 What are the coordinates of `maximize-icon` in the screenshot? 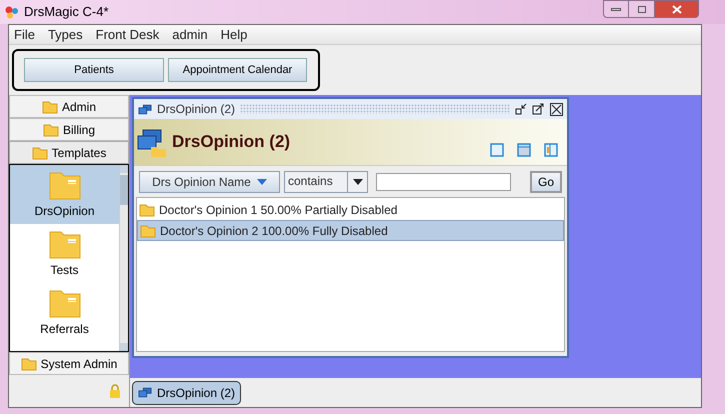 It's located at (538, 109).